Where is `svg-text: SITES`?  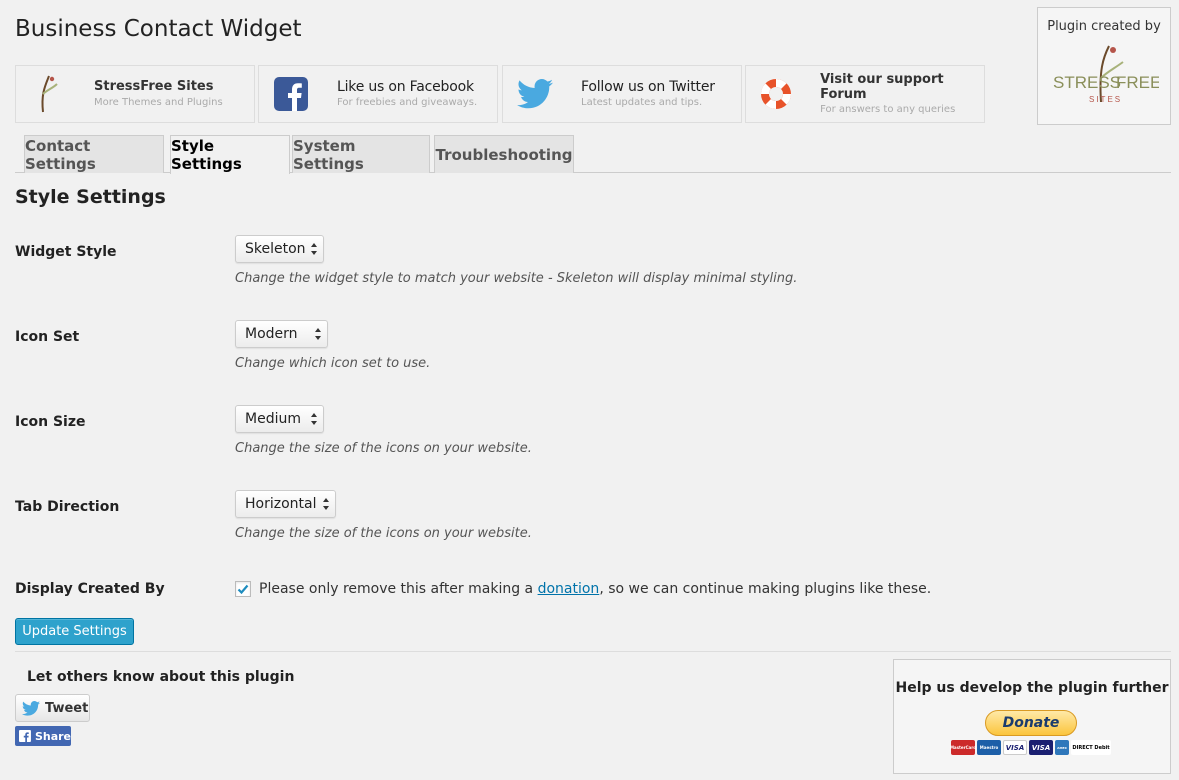 svg-text: SITES is located at coordinates (1105, 99).